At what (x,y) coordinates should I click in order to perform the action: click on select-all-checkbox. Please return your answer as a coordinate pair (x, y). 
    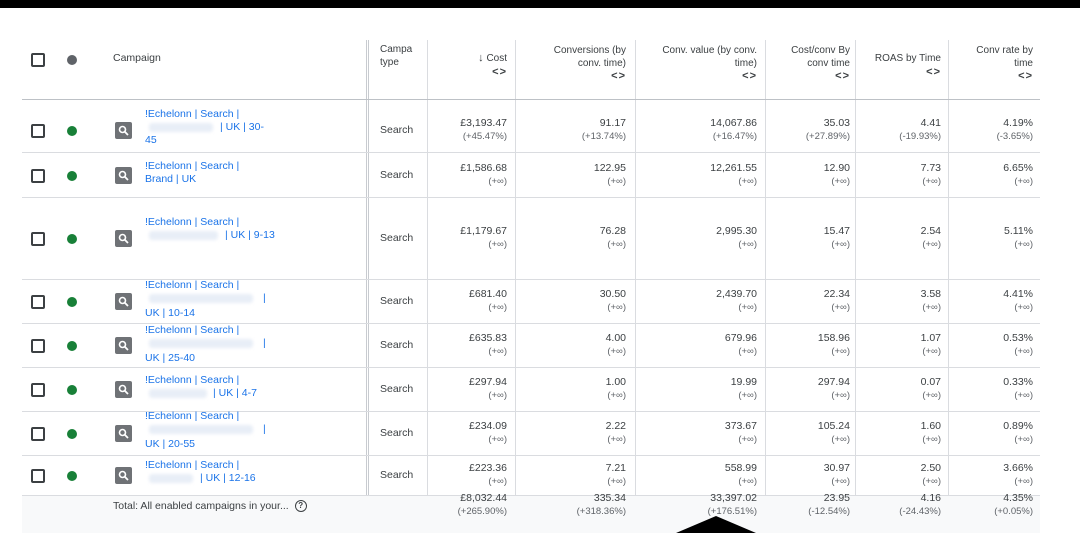
    Looking at the image, I should click on (38, 60).